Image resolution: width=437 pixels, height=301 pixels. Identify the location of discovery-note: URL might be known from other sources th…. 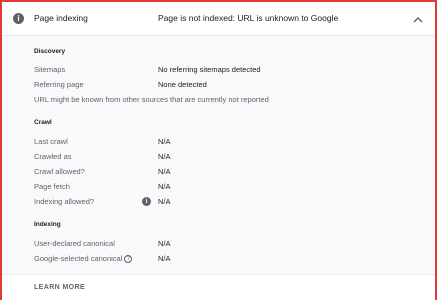
(151, 99).